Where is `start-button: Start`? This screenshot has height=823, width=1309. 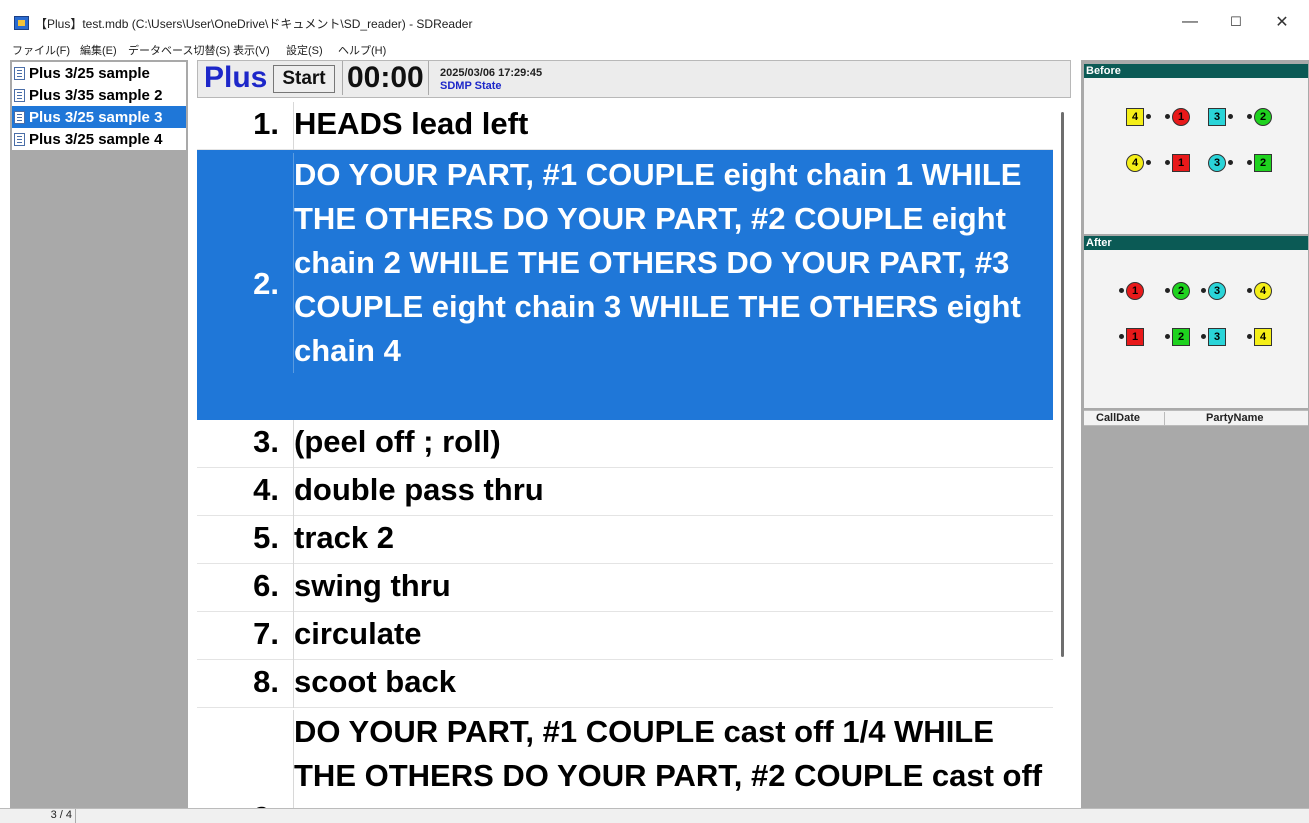
start-button: Start is located at coordinates (304, 79).